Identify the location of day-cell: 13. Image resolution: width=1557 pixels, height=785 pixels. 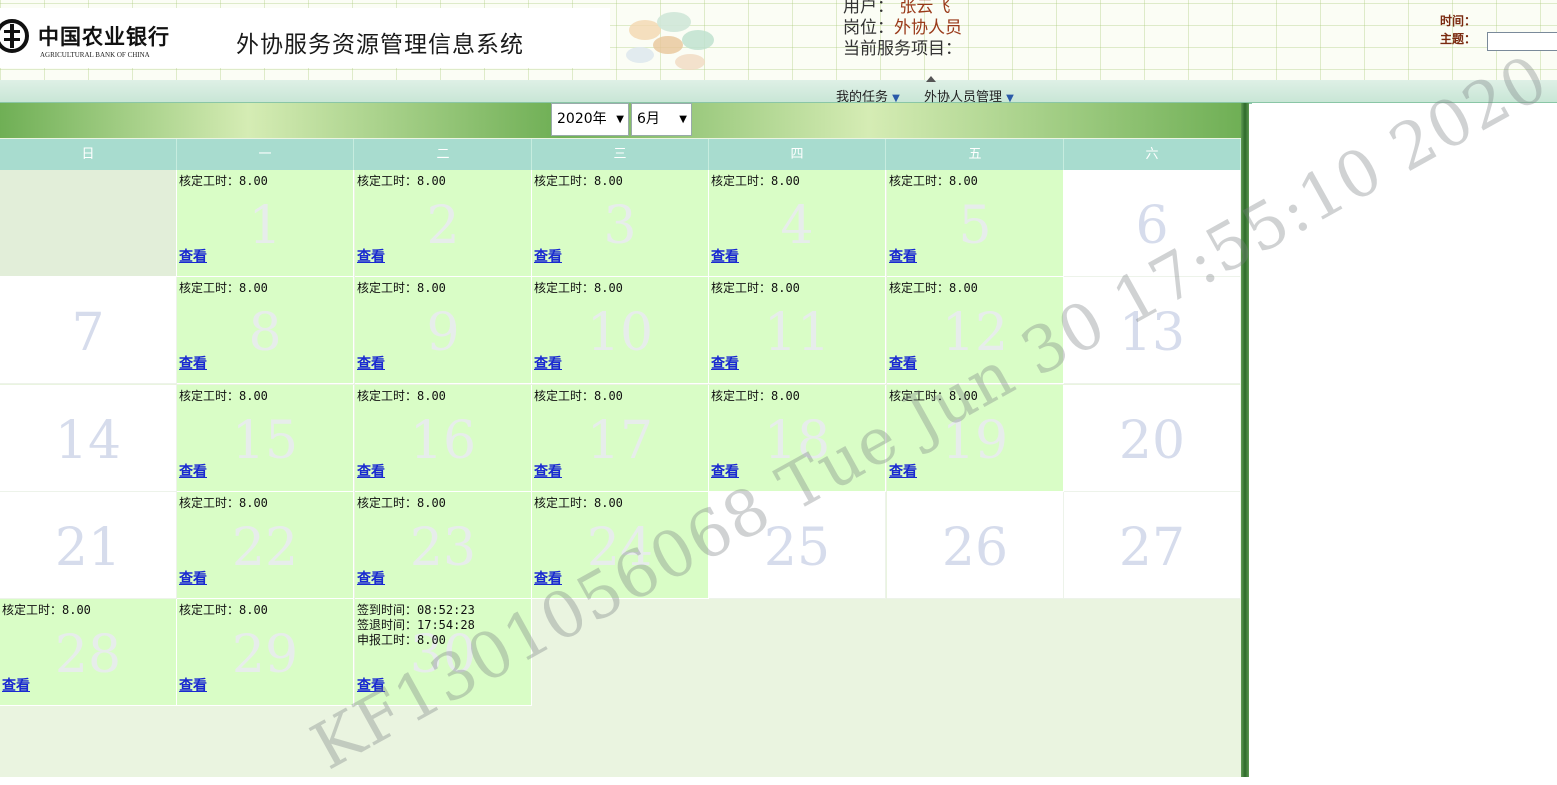
(1152, 330).